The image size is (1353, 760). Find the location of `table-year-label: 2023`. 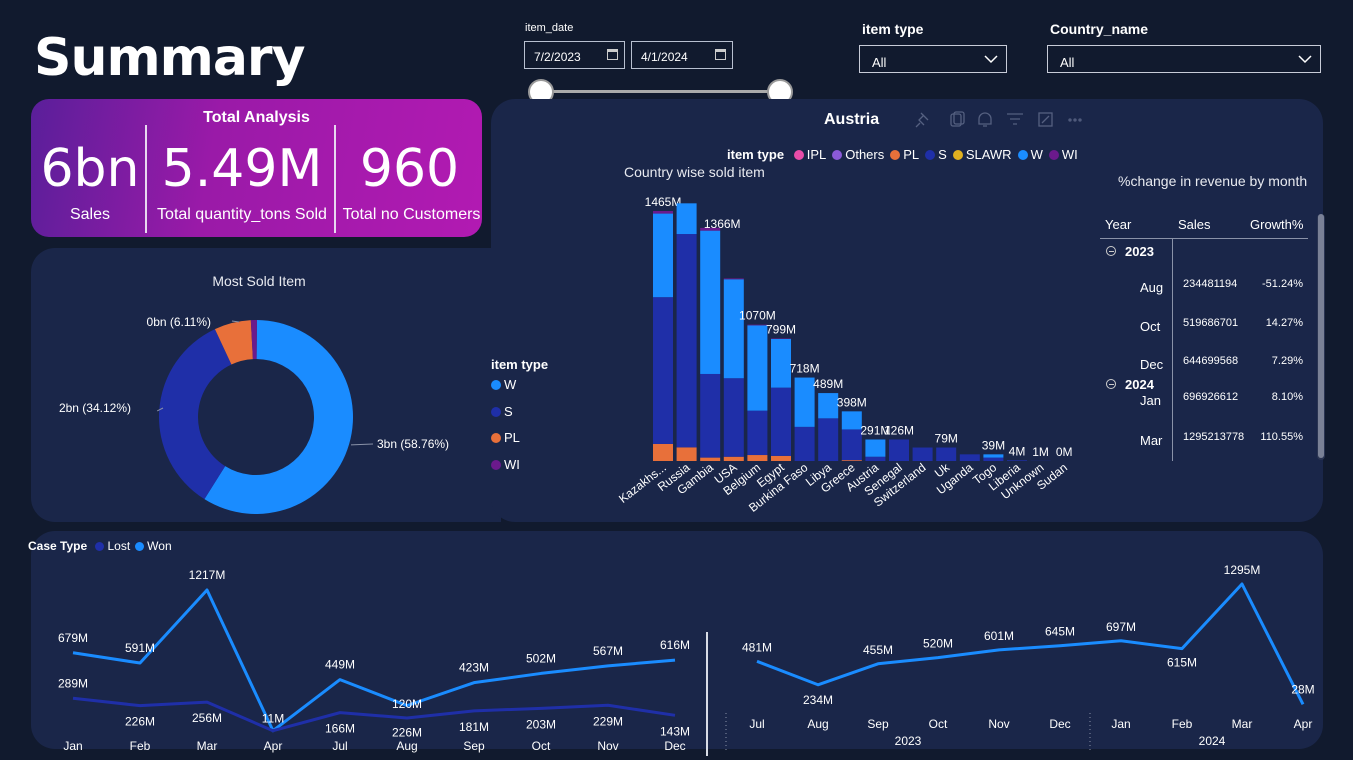

table-year-label: 2023 is located at coordinates (1139, 251).